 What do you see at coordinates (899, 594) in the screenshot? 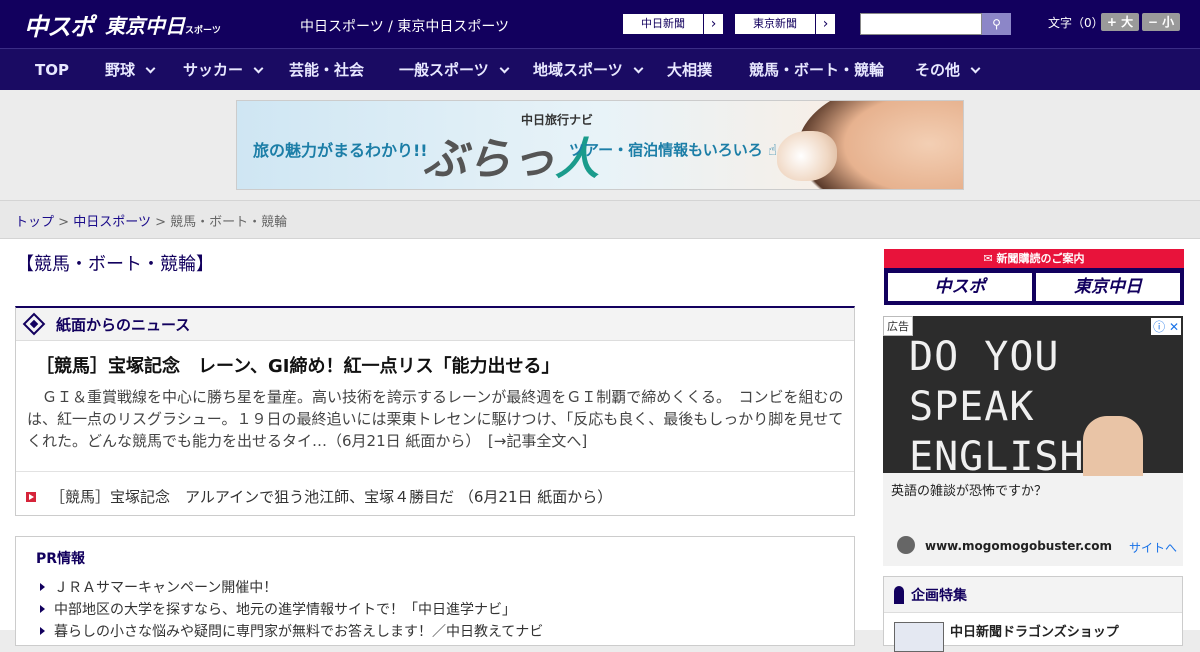
I see `ribbon-icon` at bounding box center [899, 594].